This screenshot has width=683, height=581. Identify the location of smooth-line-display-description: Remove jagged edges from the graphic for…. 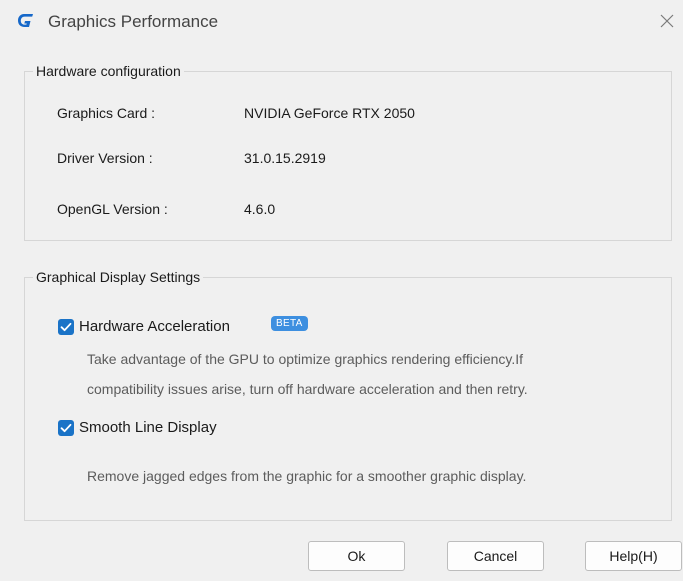
(307, 476).